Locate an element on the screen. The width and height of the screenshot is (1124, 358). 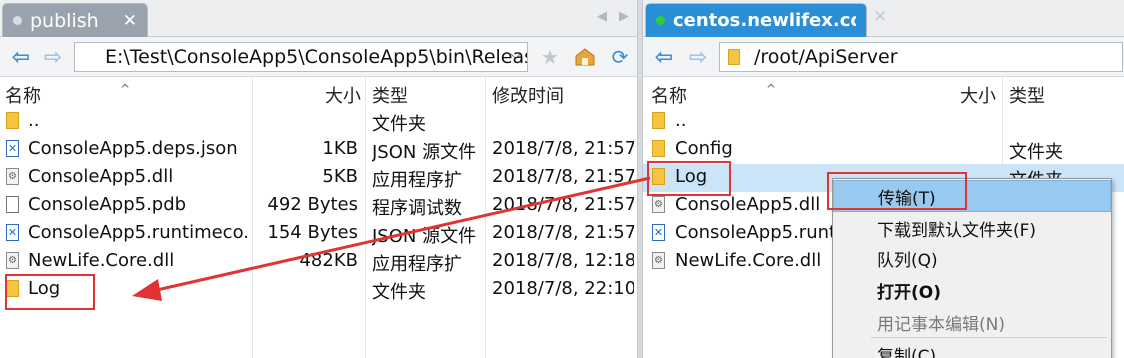
connection-status-dot is located at coordinates (660, 20).